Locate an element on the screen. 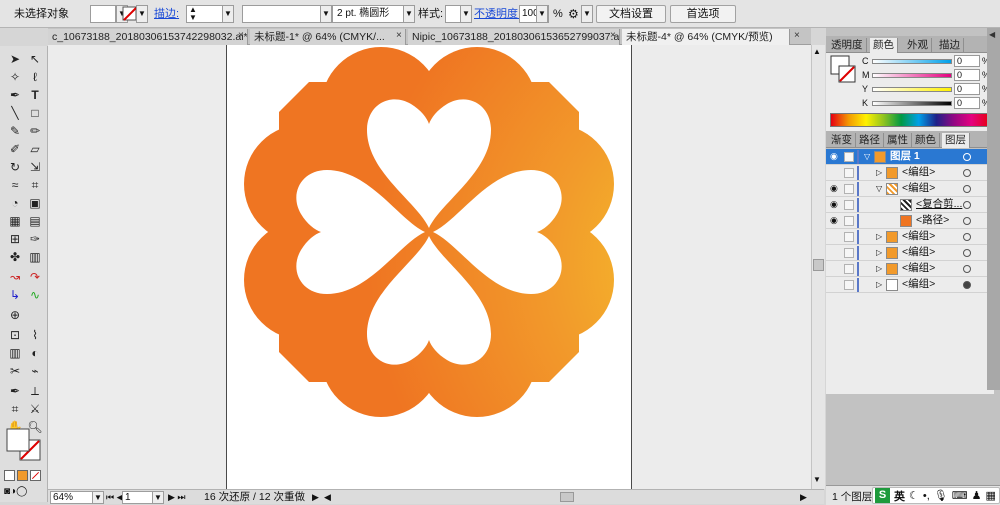  recolor-dropdown: ▼ is located at coordinates (587, 14).